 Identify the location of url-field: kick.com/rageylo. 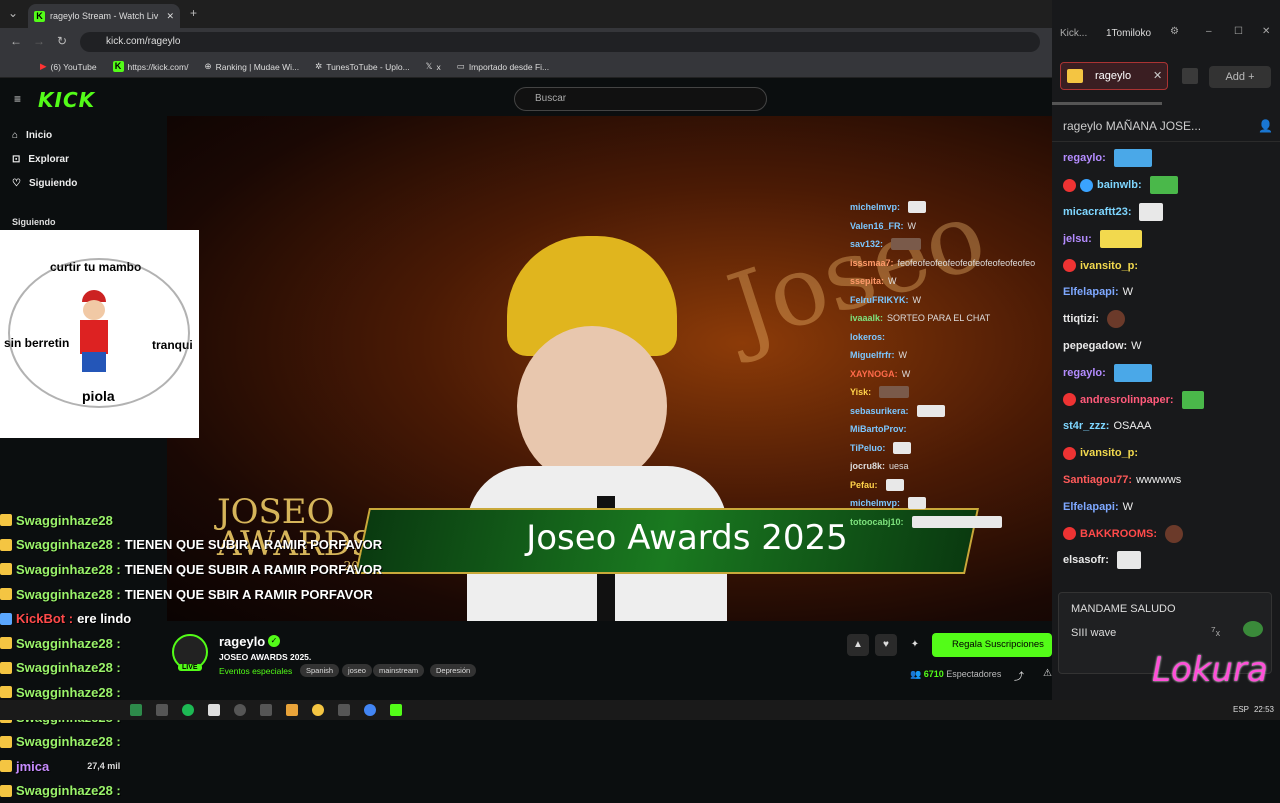
(560, 42).